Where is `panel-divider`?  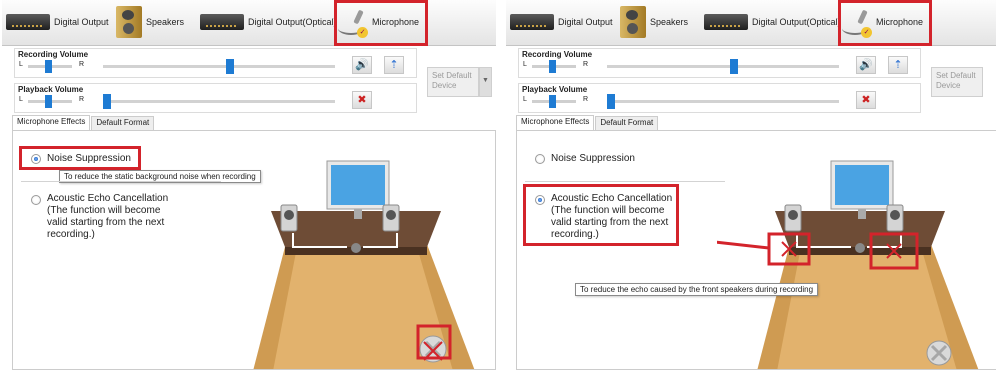 panel-divider is located at coordinates (501, 185).